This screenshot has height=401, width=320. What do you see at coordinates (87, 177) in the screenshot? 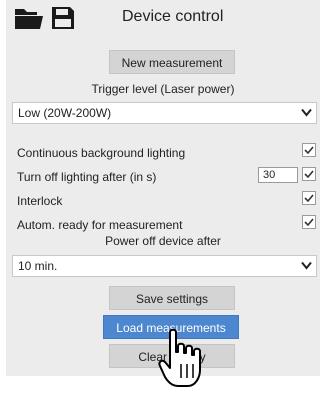
I see `option-label-turn-off-lighting: Turn off lighting after (in s)` at bounding box center [87, 177].